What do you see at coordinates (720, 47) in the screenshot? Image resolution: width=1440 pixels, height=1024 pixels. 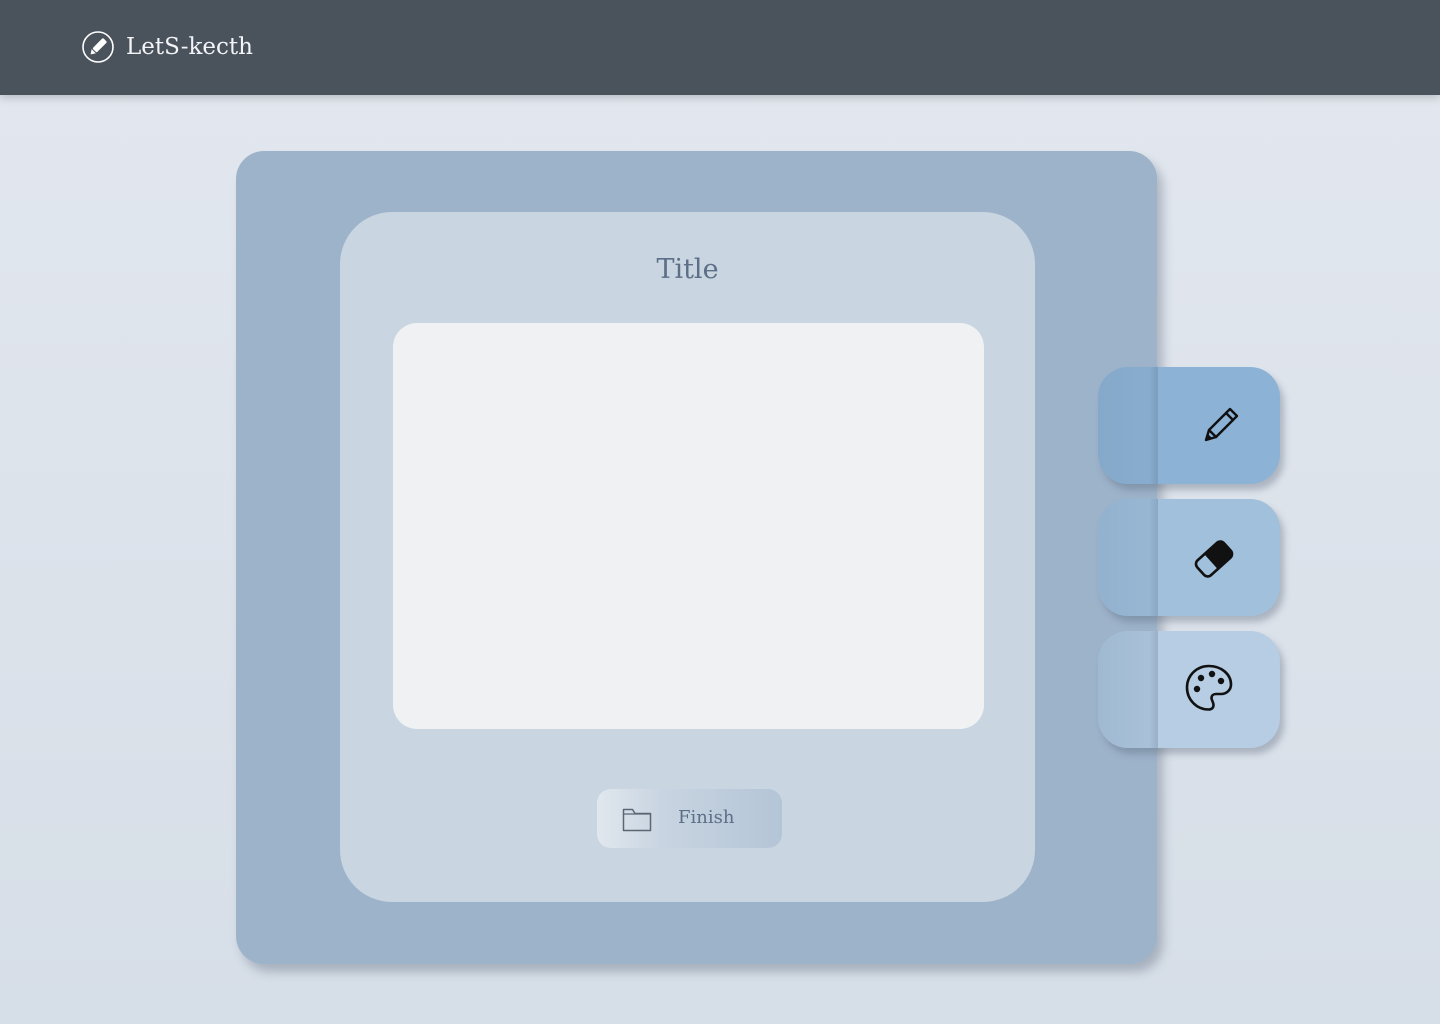 I see `top-bar: LetS-kecth` at bounding box center [720, 47].